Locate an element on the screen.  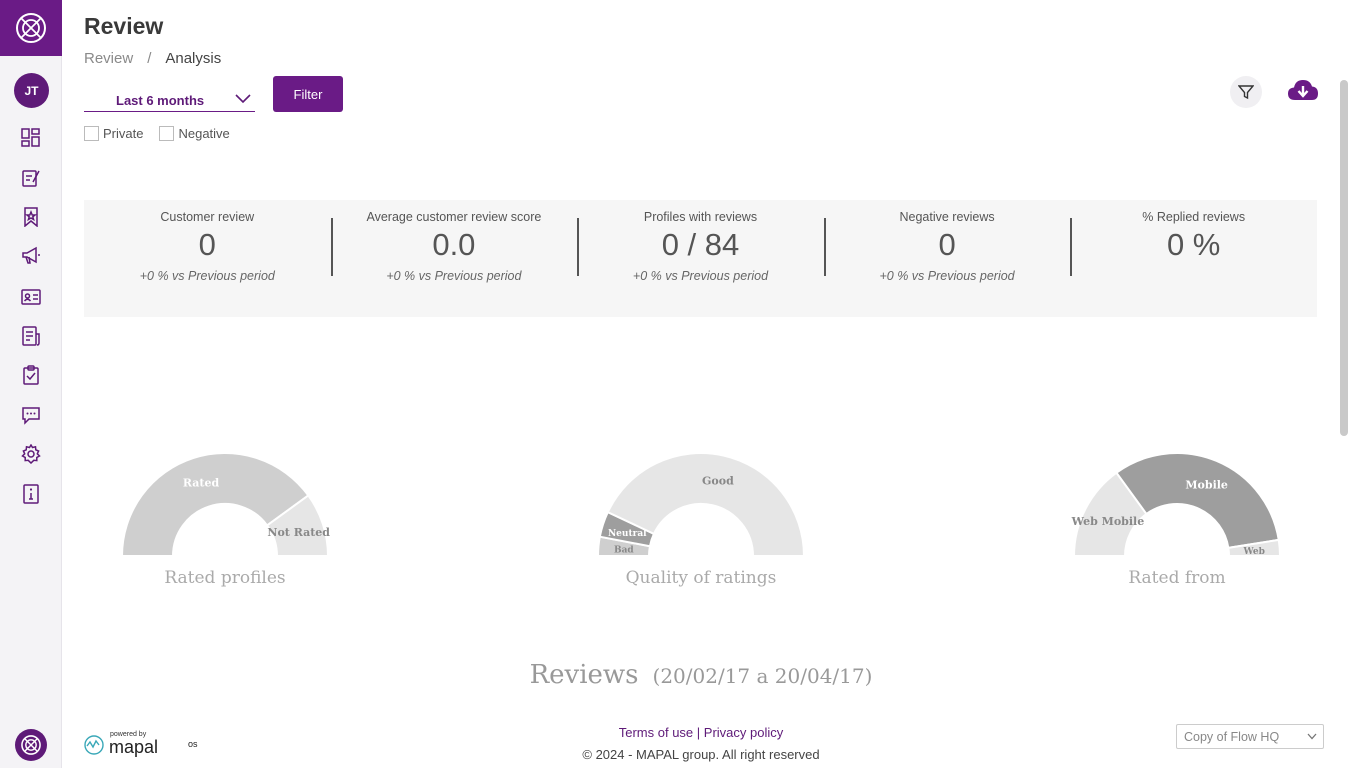
gauge-segment is located at coordinates (1197, 501).